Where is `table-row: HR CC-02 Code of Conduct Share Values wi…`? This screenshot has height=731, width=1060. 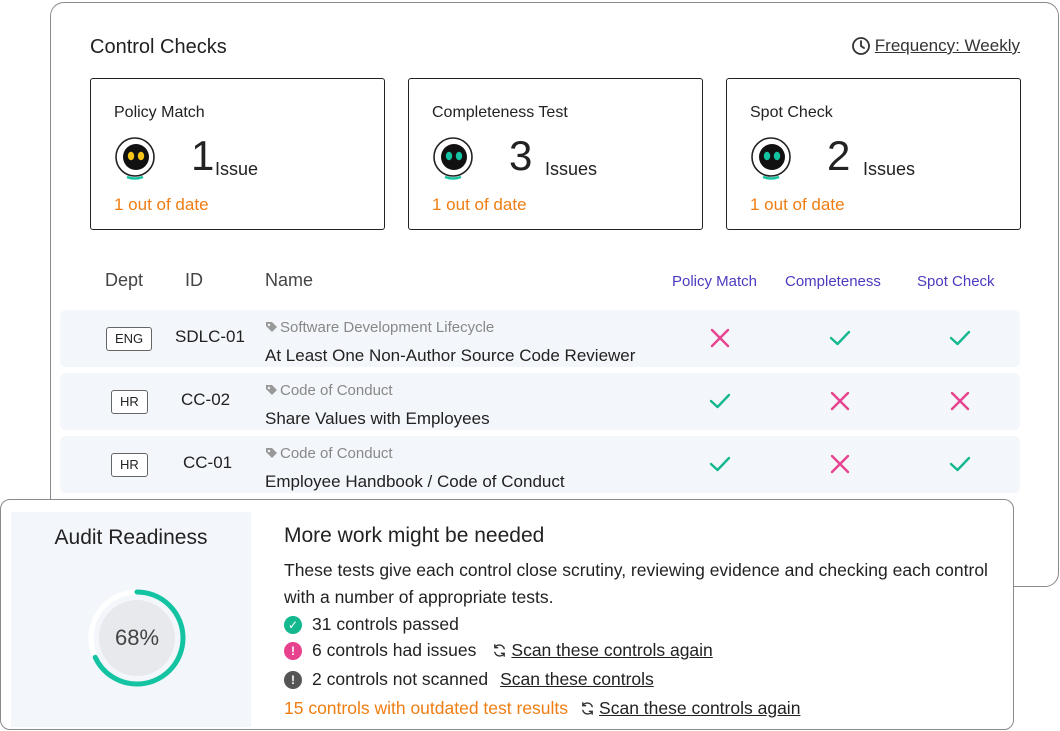
table-row: HR CC-02 Code of Conduct Share Values wi… is located at coordinates (540, 401).